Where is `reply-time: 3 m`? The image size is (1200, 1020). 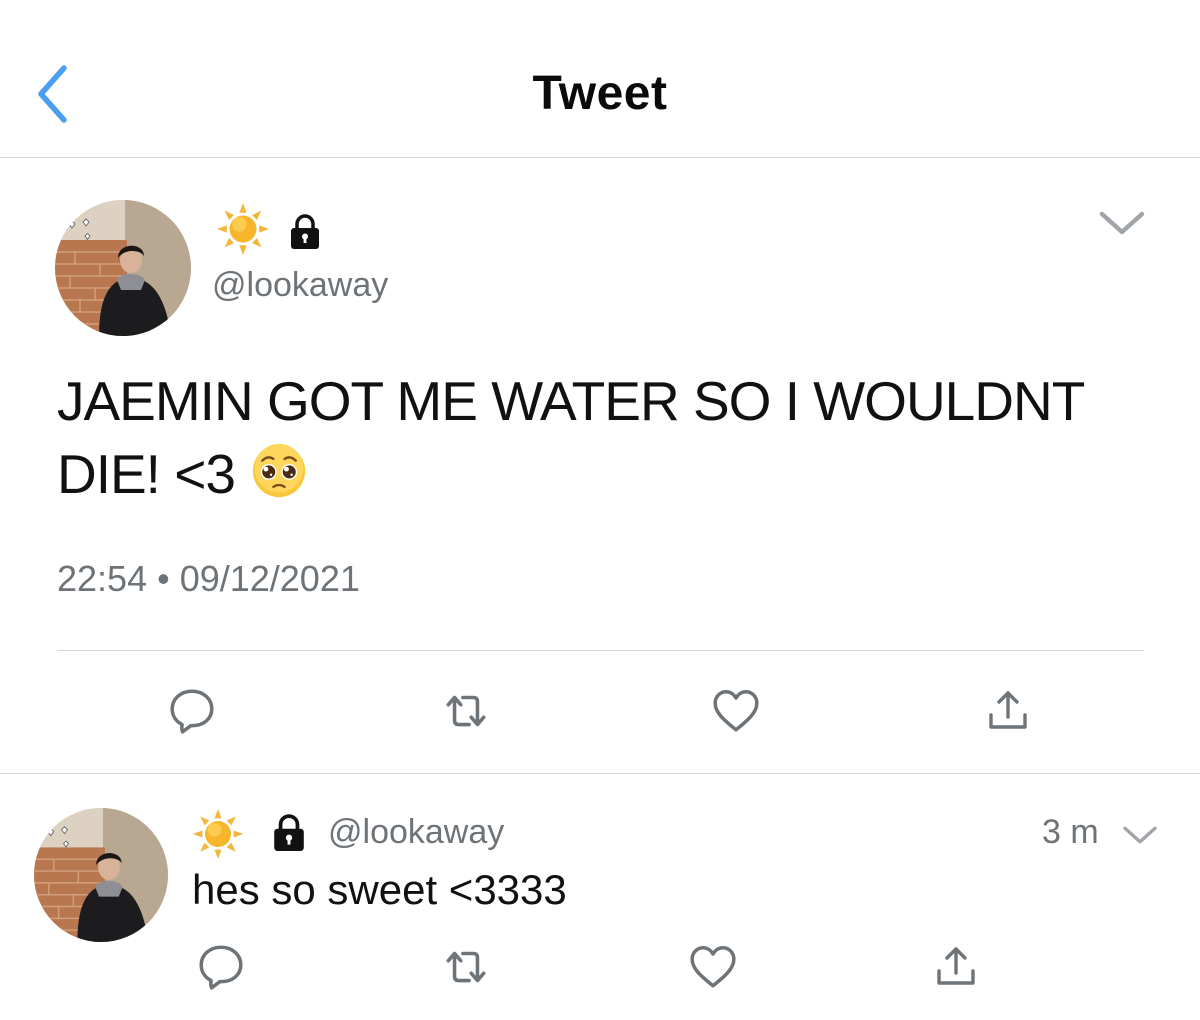 reply-time: 3 m is located at coordinates (1070, 832).